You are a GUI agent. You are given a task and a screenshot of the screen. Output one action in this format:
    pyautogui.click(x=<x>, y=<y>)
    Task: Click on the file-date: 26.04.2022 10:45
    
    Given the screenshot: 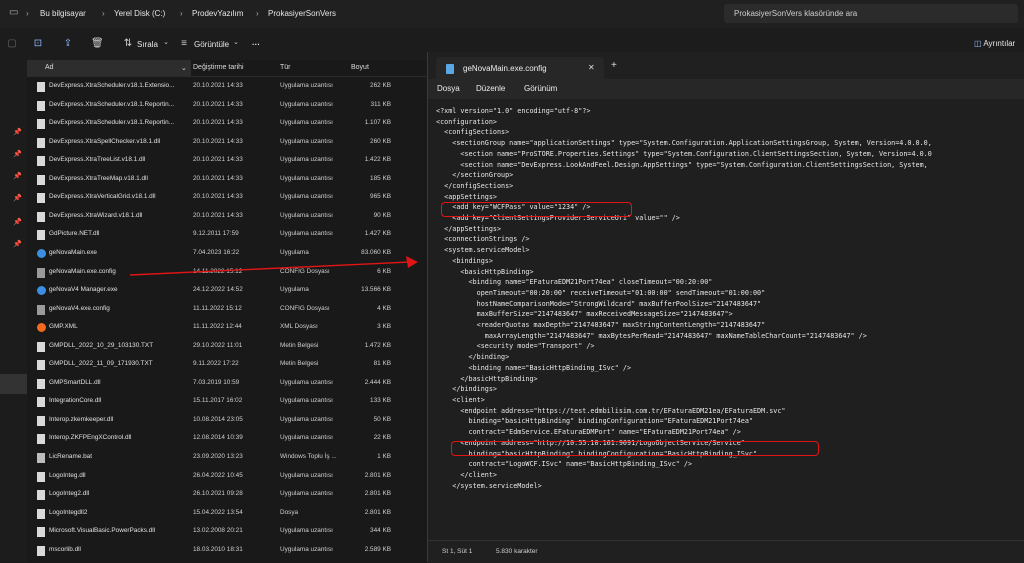 What is the action you would take?
    pyautogui.click(x=218, y=475)
    